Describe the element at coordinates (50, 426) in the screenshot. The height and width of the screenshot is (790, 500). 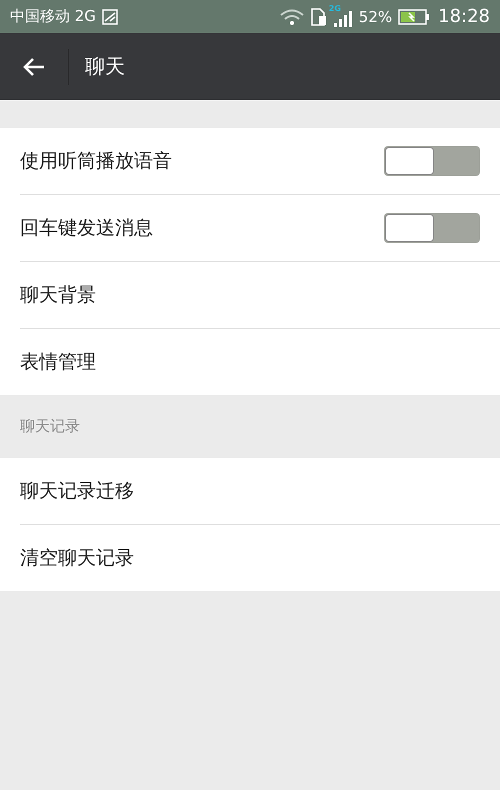
I see `section-title: 聊天记录` at that location.